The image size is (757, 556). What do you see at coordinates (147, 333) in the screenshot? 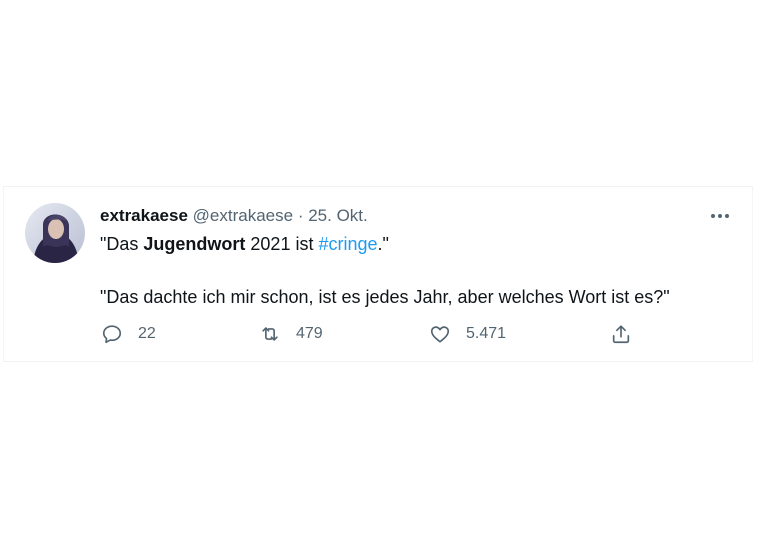
I see `reply-count: 22` at bounding box center [147, 333].